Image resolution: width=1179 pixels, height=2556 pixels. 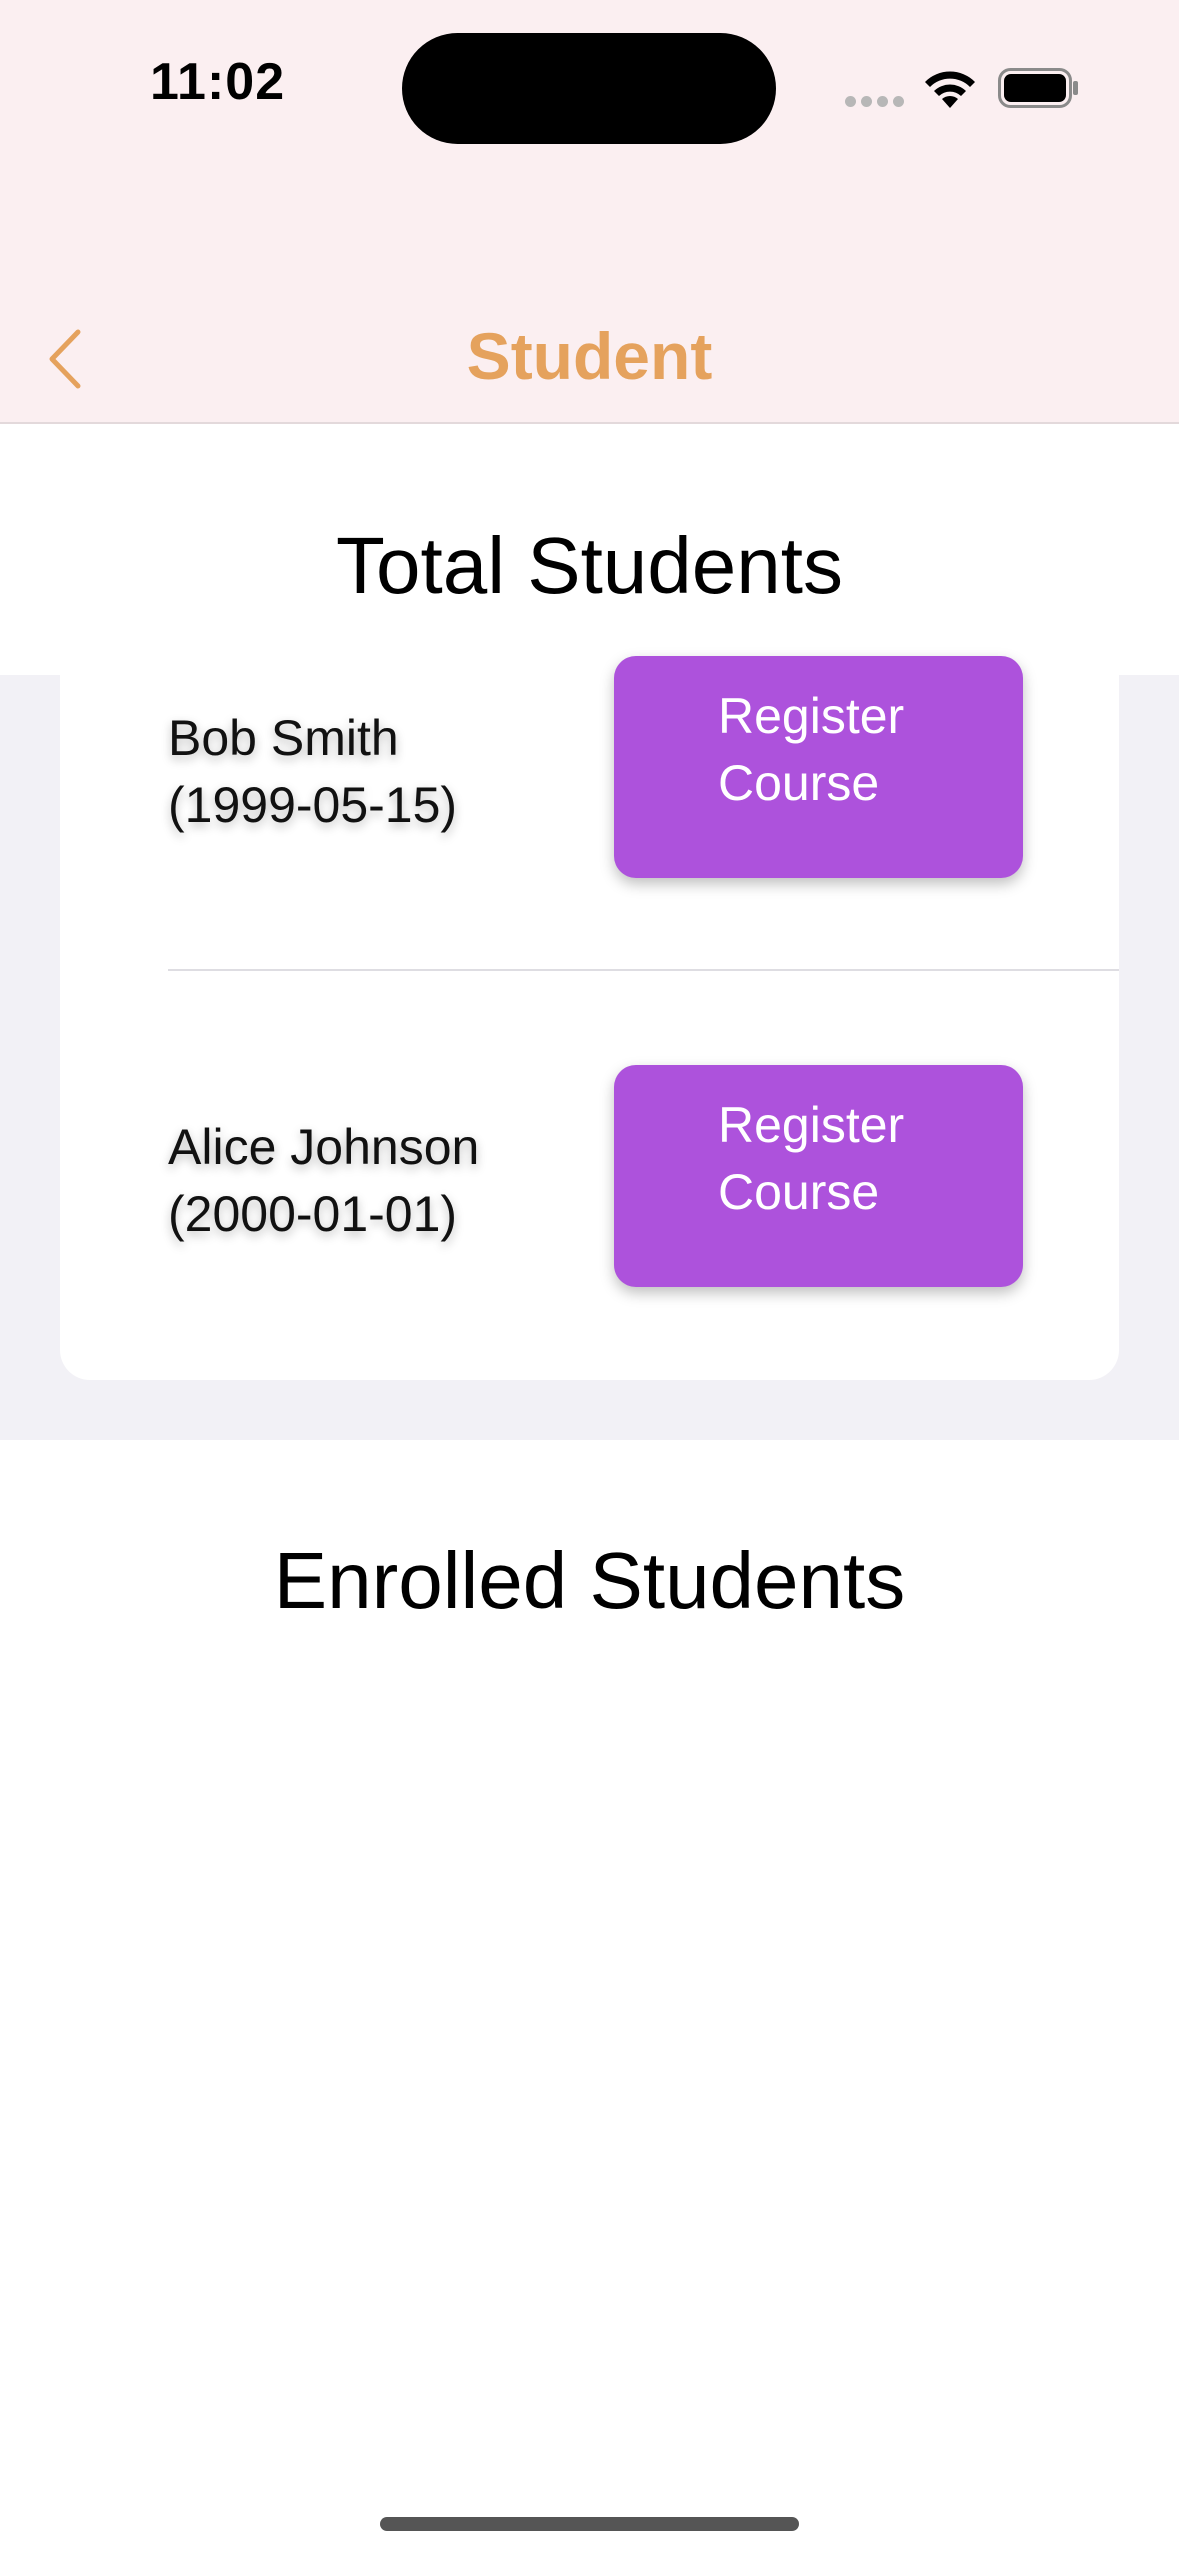 I want to click on row-divider, so click(x=643, y=970).